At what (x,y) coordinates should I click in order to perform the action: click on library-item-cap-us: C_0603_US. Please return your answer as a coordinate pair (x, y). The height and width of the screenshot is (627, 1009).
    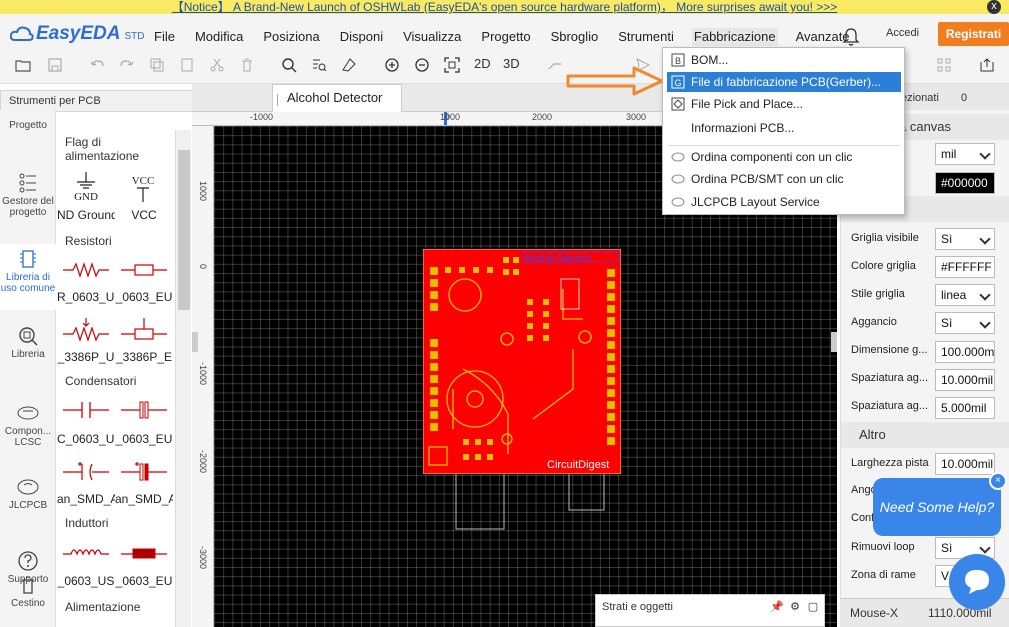
    Looking at the image, I should click on (86, 439).